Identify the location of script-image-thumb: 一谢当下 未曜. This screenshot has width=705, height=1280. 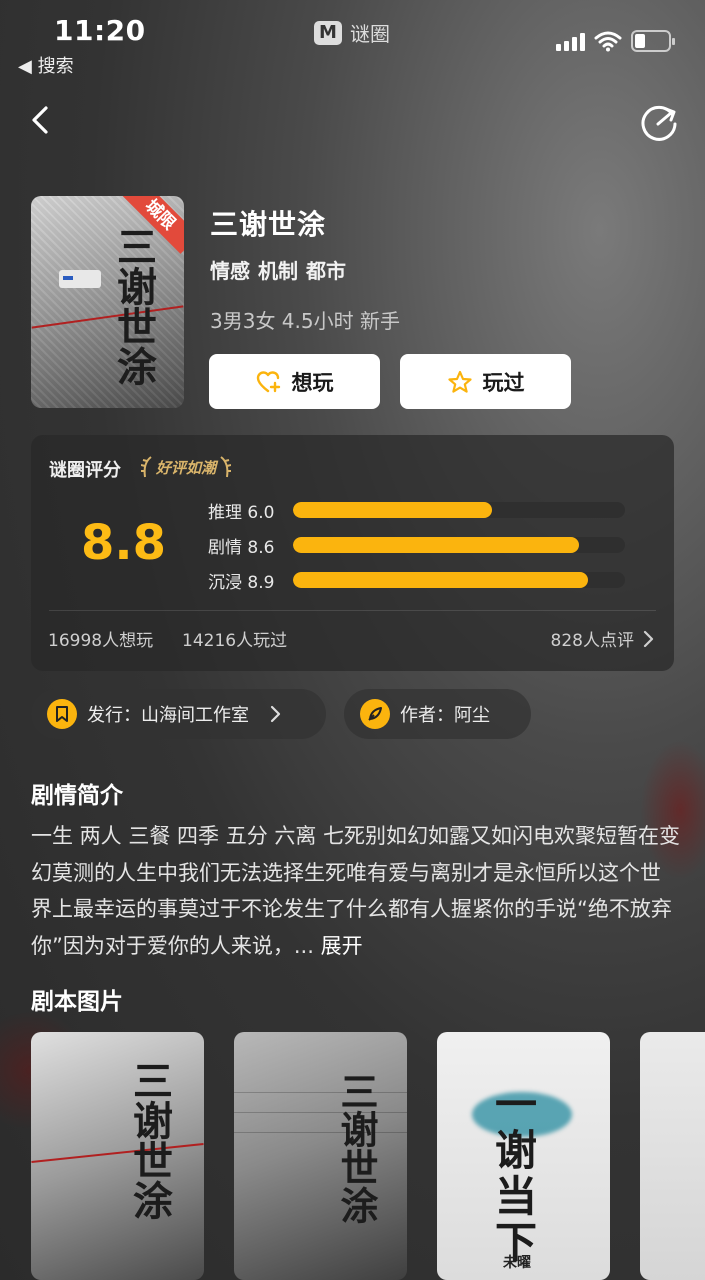
(523, 1156).